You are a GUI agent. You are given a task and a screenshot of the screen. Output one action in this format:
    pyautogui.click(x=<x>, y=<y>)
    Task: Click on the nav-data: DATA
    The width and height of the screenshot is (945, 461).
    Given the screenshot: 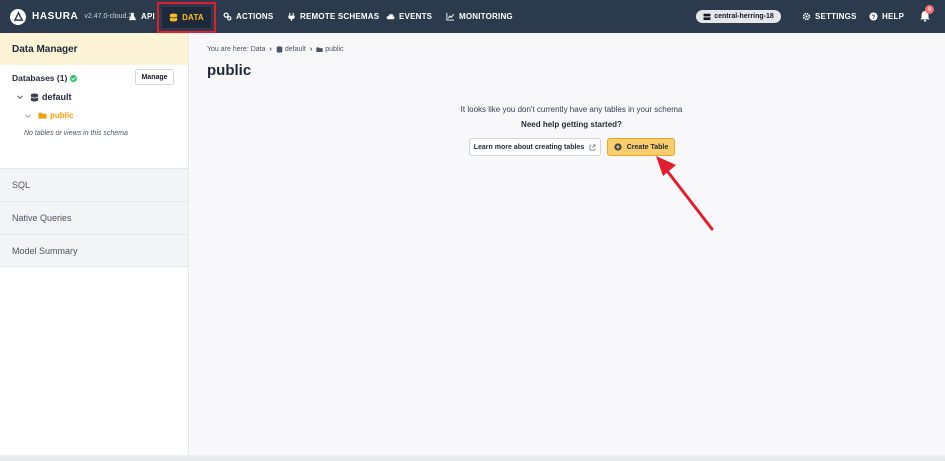 What is the action you would take?
    pyautogui.click(x=186, y=17)
    